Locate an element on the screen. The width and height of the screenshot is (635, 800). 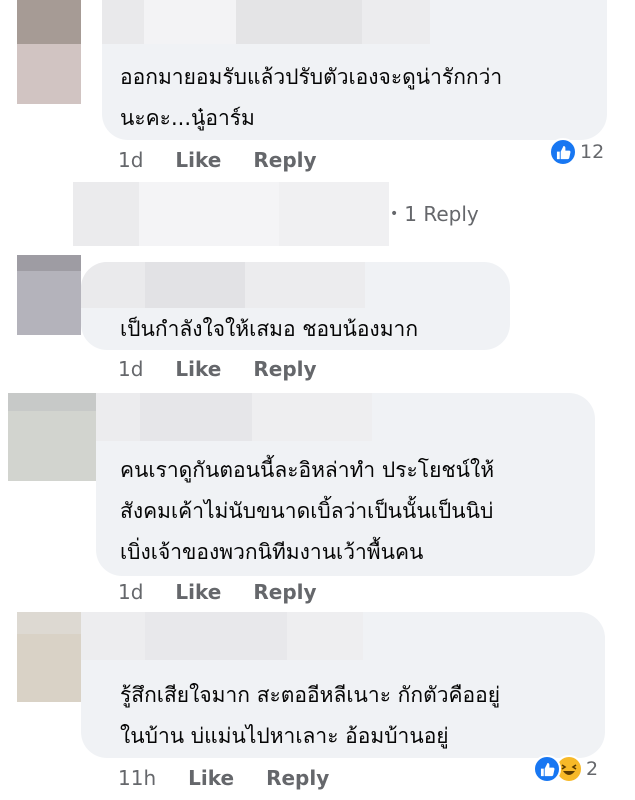
comment-meta: 11h Like Reply is located at coordinates (223, 778).